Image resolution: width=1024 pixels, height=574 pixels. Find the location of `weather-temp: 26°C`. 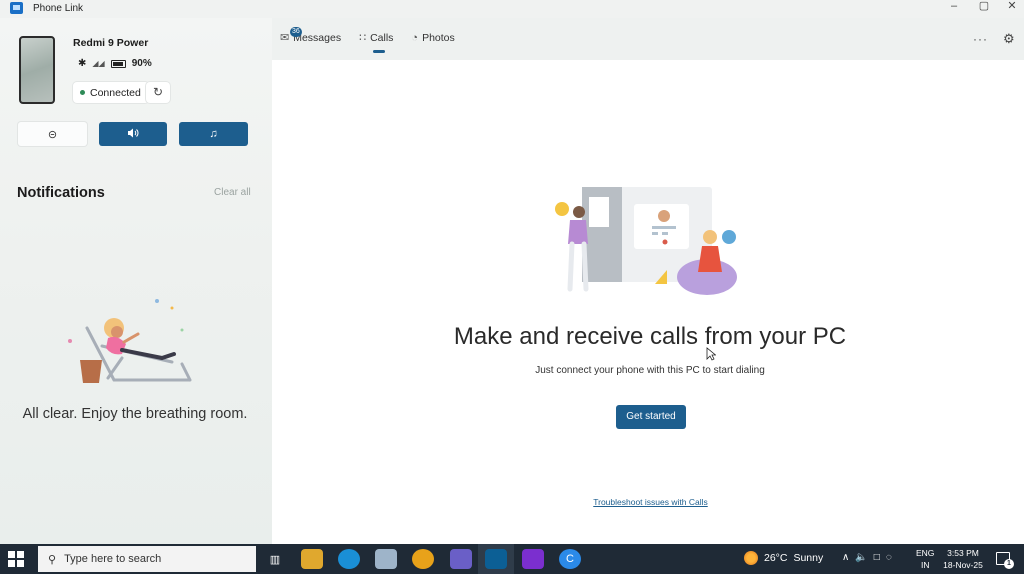

weather-temp: 26°C is located at coordinates (776, 558).